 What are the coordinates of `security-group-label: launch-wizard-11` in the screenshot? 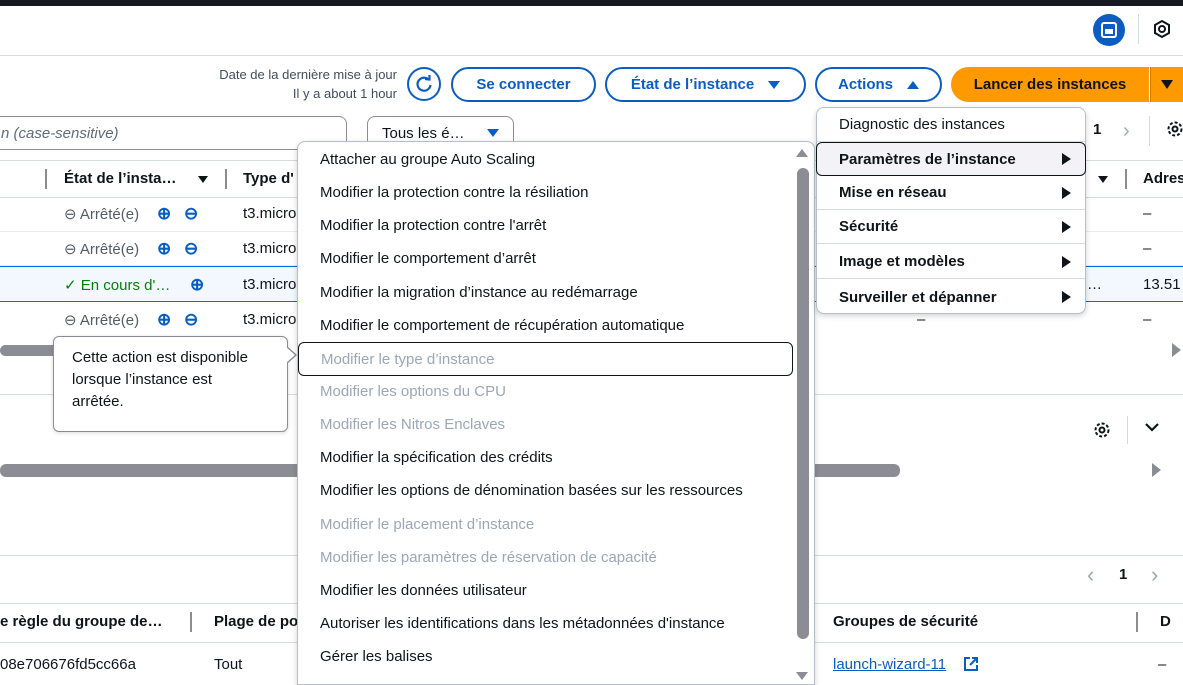 It's located at (890, 664).